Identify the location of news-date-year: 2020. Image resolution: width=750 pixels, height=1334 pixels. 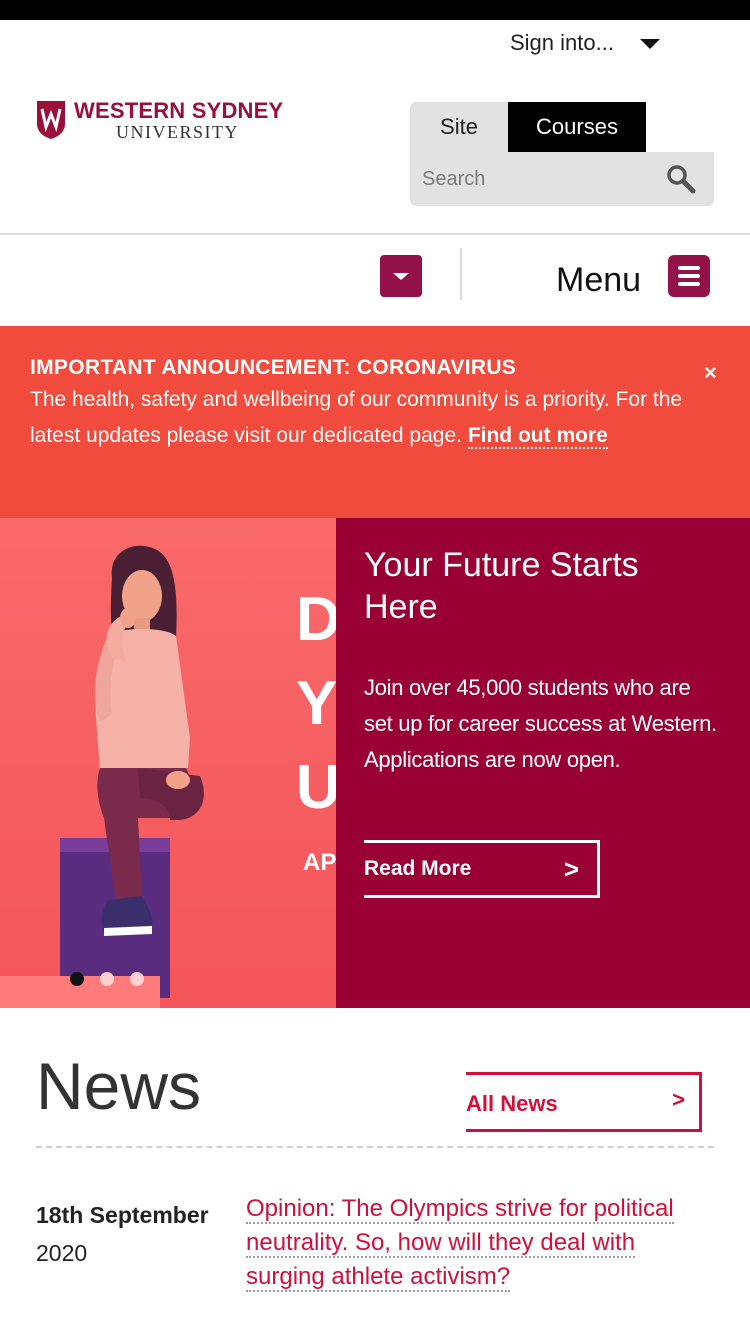
(62, 1253).